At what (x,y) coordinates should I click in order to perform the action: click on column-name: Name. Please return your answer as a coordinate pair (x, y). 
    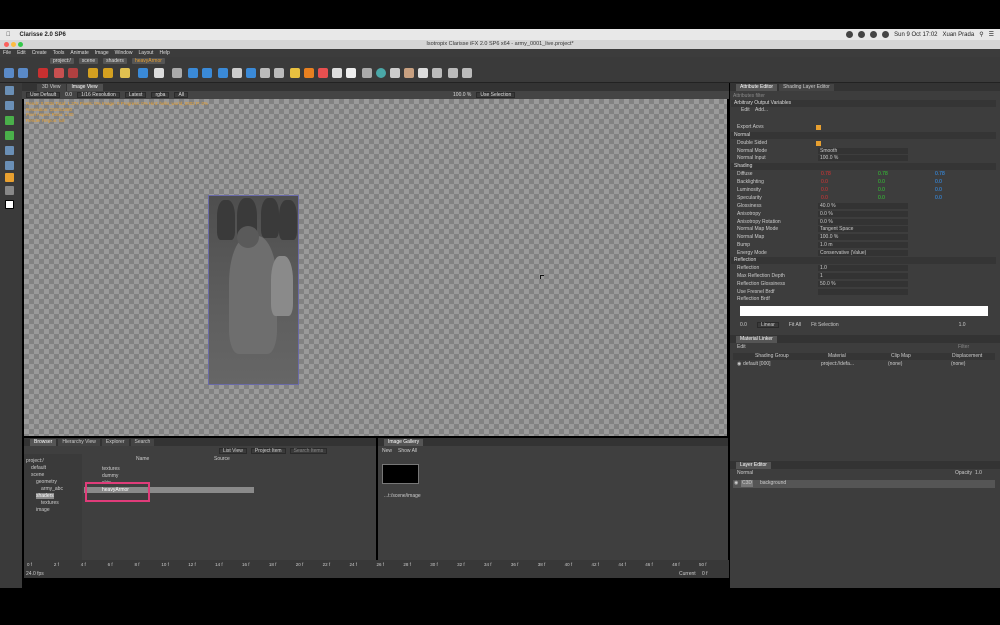
    Looking at the image, I should click on (142, 459).